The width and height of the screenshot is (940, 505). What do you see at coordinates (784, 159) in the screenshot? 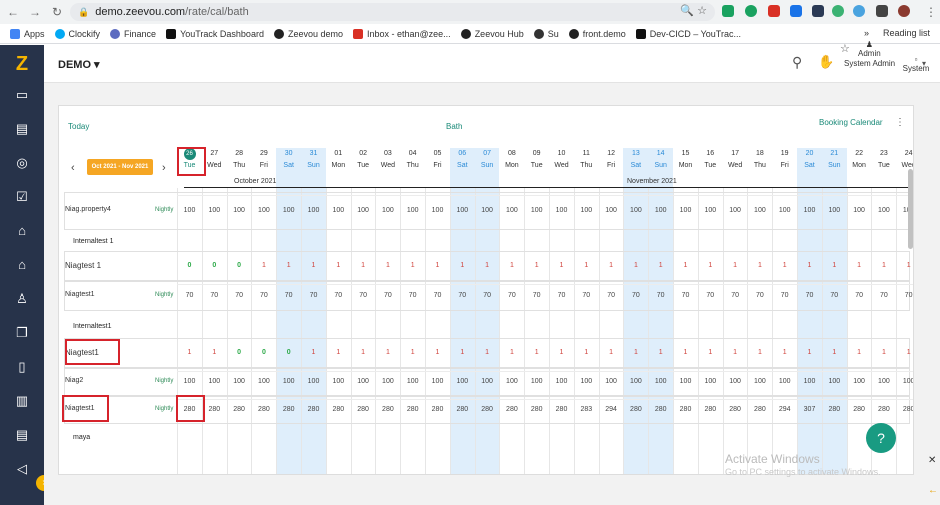
I see `day-header: 19 Fri` at bounding box center [784, 159].